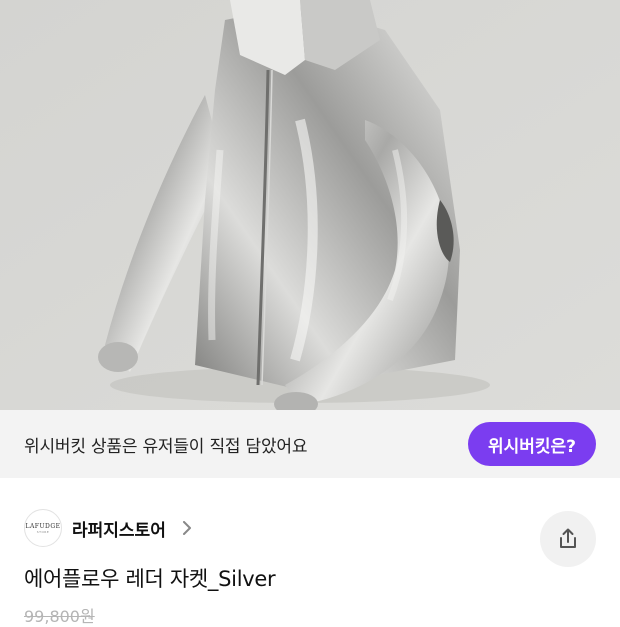 The image size is (620, 627). Describe the element at coordinates (150, 579) in the screenshot. I see `product-title: 에어플로우 레더 자켓_Silver` at that location.